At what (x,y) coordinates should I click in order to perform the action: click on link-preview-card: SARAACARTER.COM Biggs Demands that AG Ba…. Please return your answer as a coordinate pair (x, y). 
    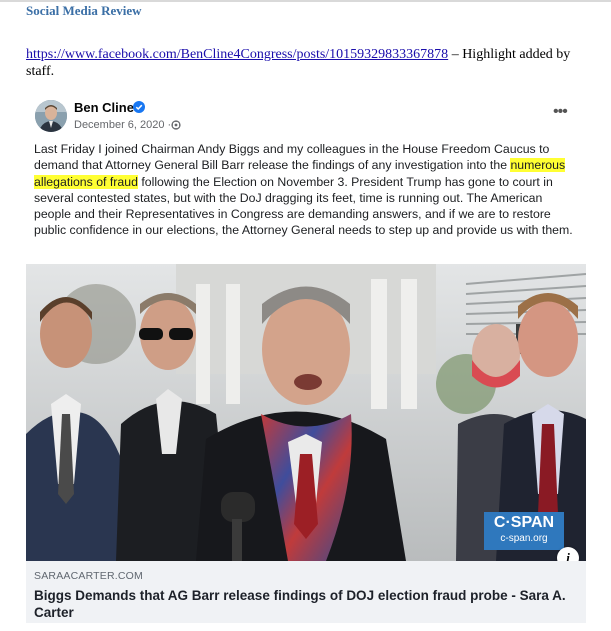
    Looking at the image, I should click on (306, 592).